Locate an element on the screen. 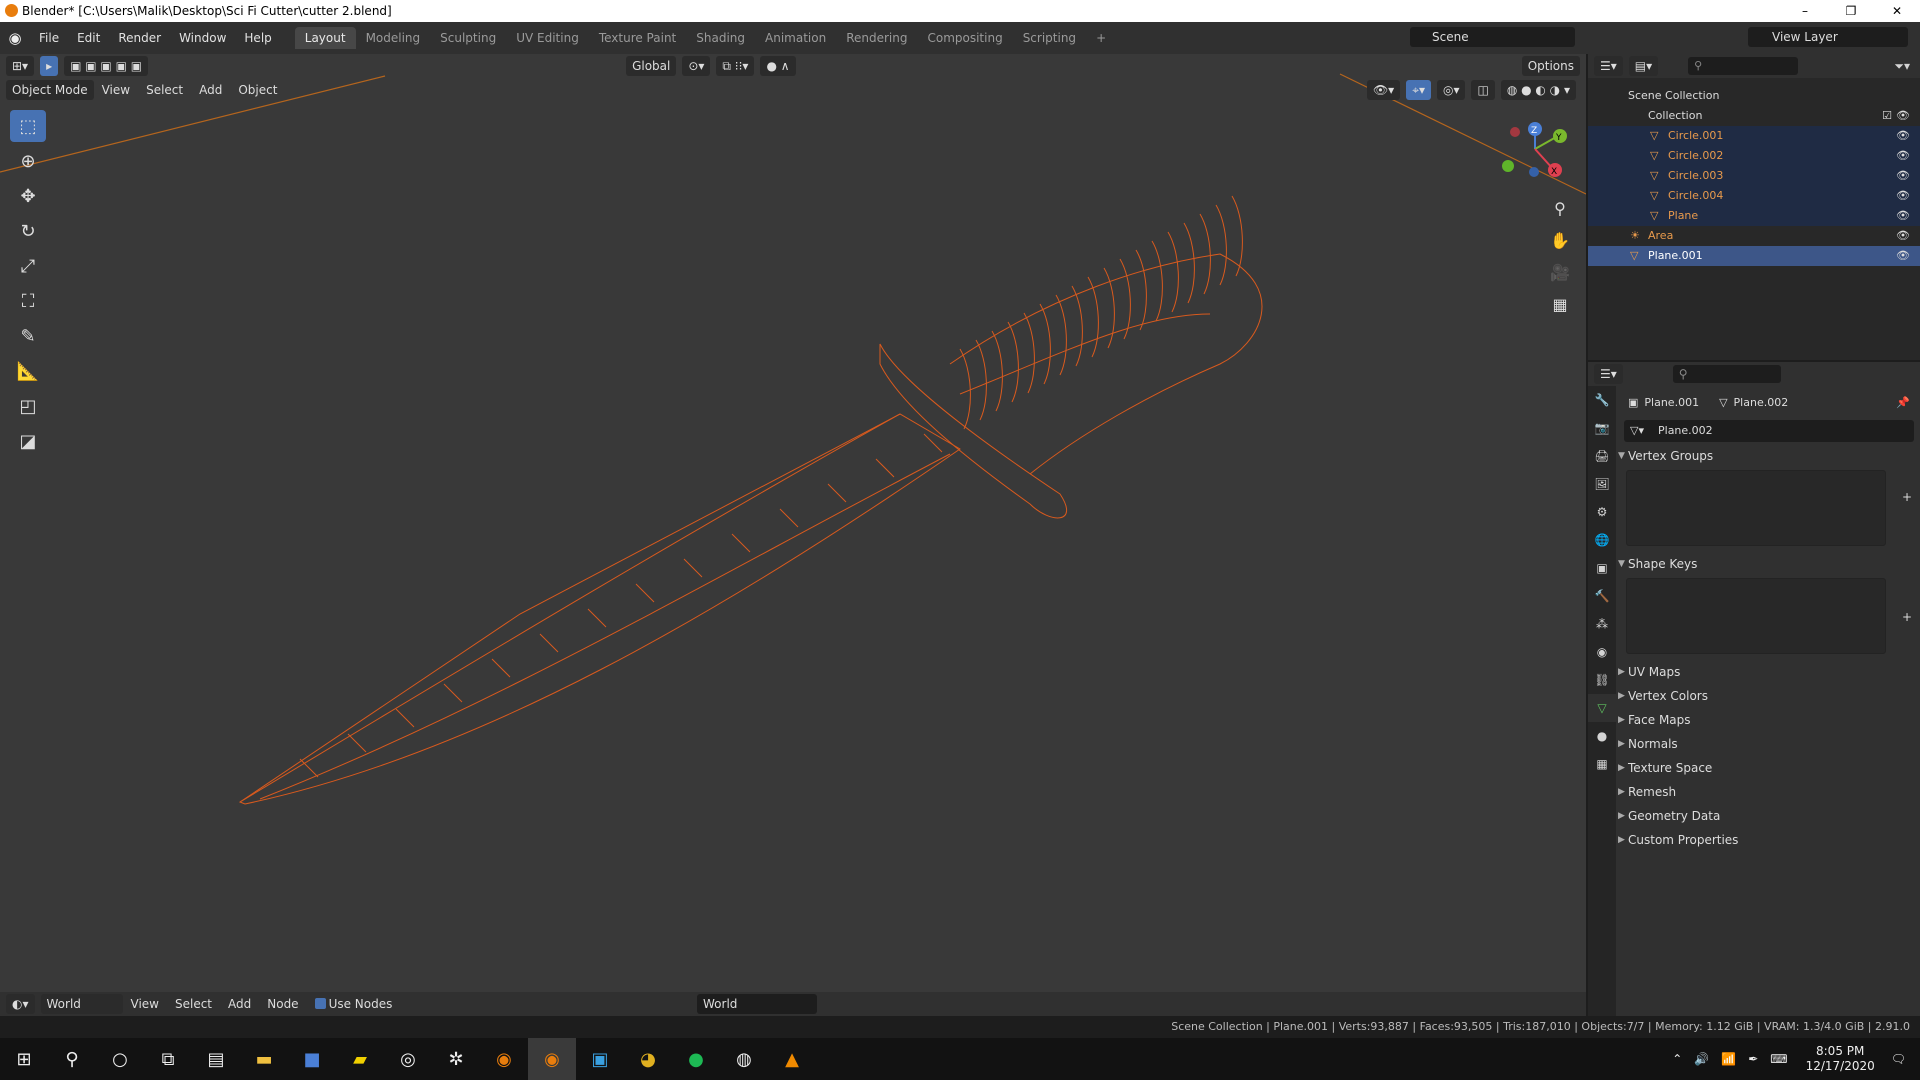  panel-vertex-groups: ▼ Vertex Groups is located at coordinates (1769, 456).